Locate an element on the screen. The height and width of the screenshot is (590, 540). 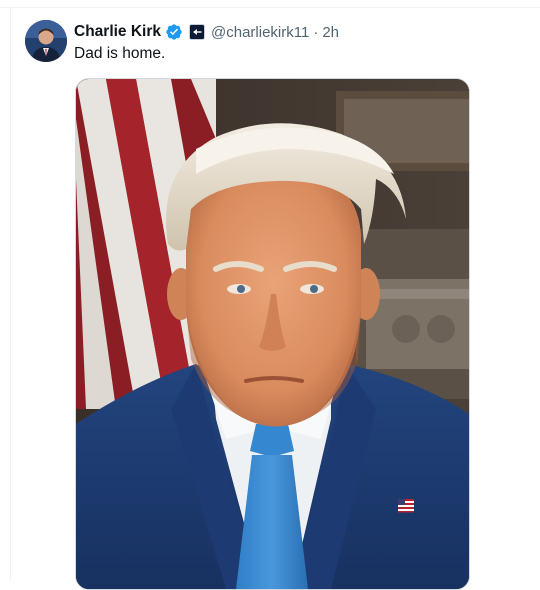
verified-badge-icon is located at coordinates (174, 32).